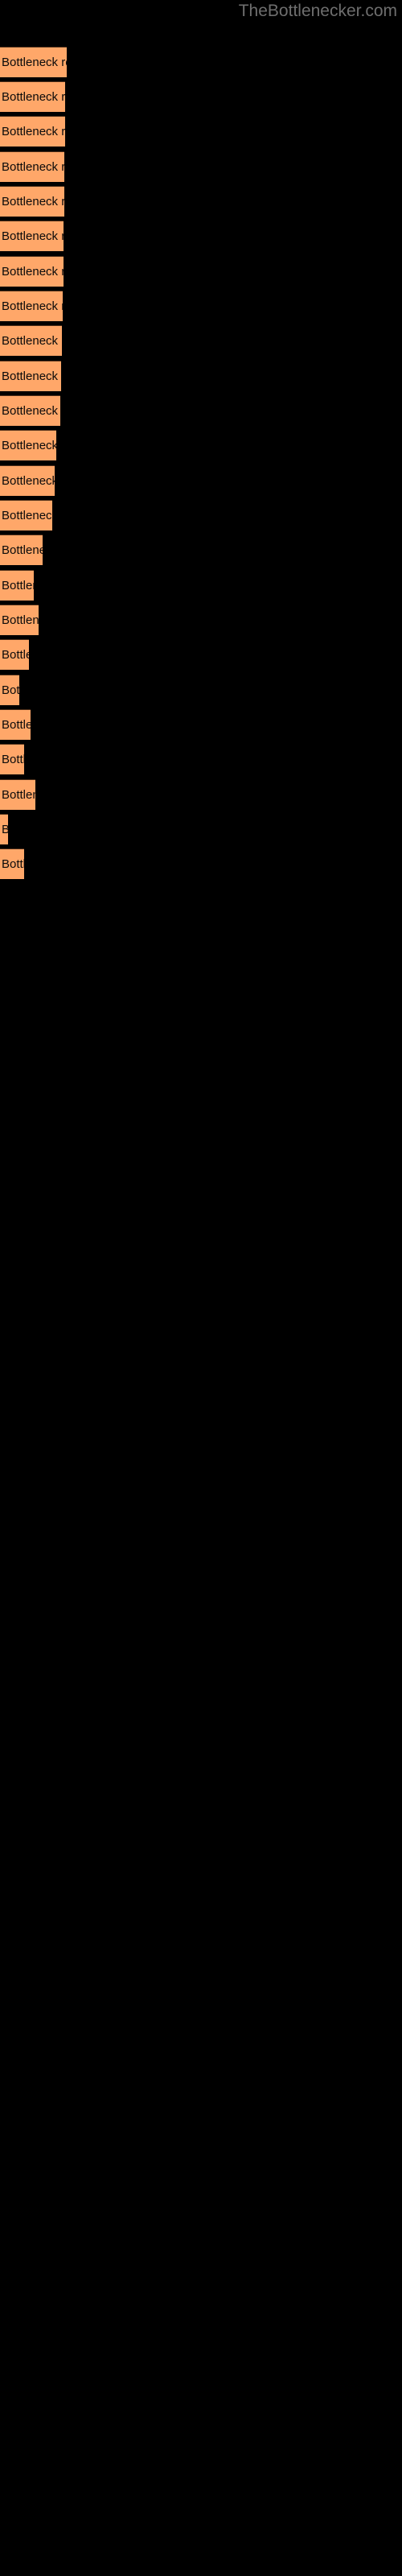 This screenshot has height=2576, width=402. I want to click on bar-label-12: Bottleneck result, so click(29, 445).